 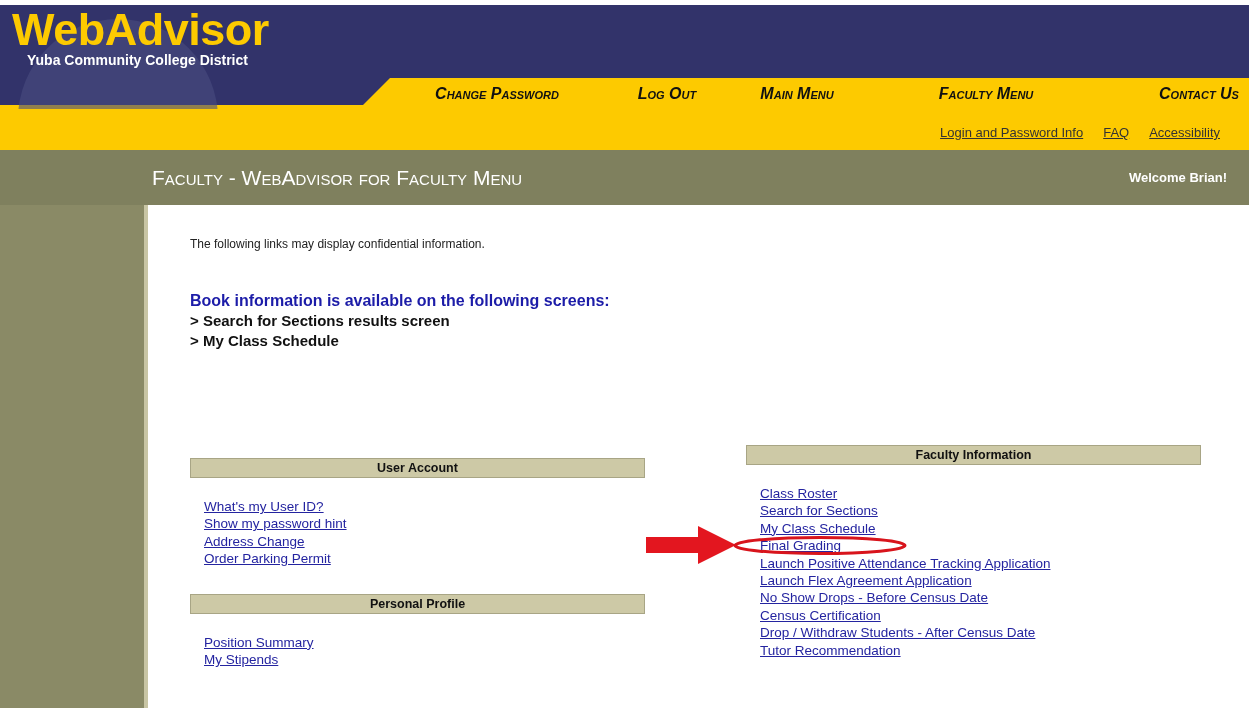 I want to click on menu-link: Show my password hint, so click(x=275, y=524).